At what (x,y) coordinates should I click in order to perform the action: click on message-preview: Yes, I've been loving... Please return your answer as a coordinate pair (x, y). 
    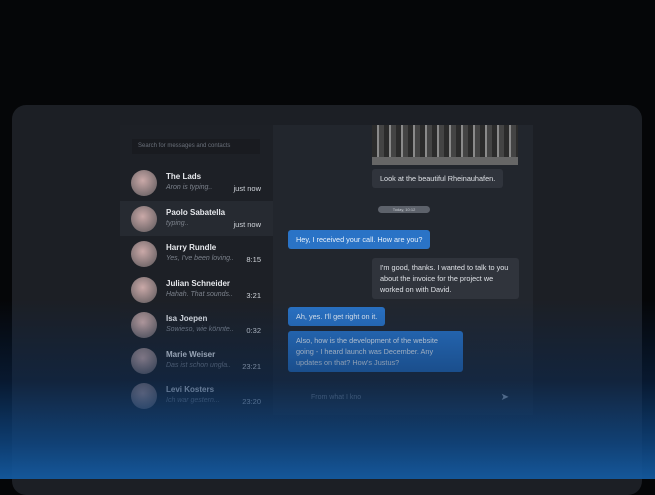
    Looking at the image, I should click on (200, 258).